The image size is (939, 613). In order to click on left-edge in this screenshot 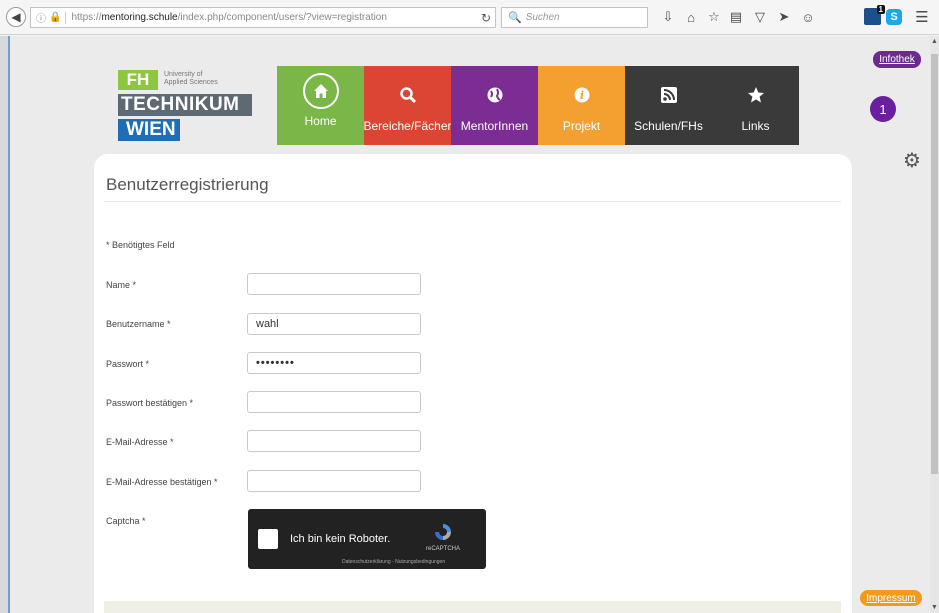, I will do `click(5, 324)`.